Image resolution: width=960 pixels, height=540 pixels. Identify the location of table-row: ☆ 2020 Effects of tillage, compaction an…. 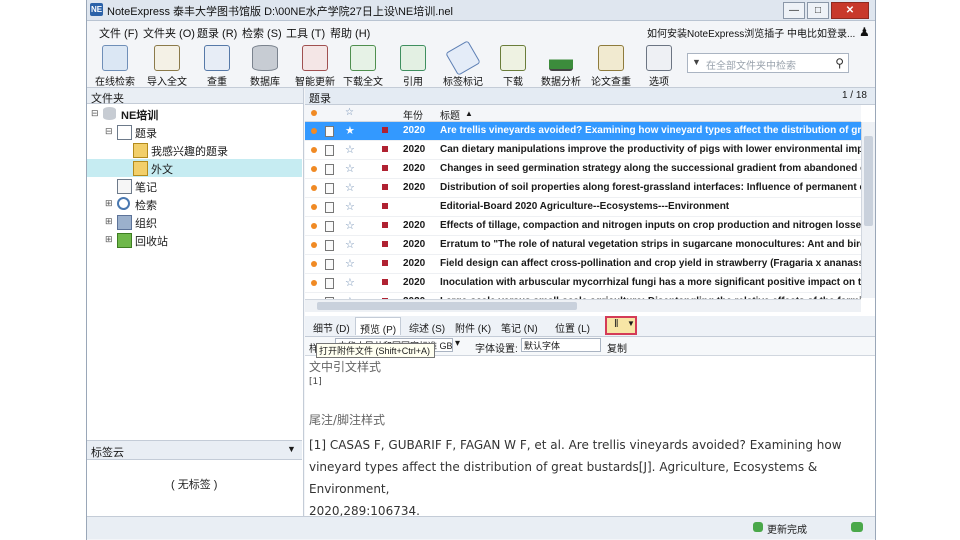
(583, 226).